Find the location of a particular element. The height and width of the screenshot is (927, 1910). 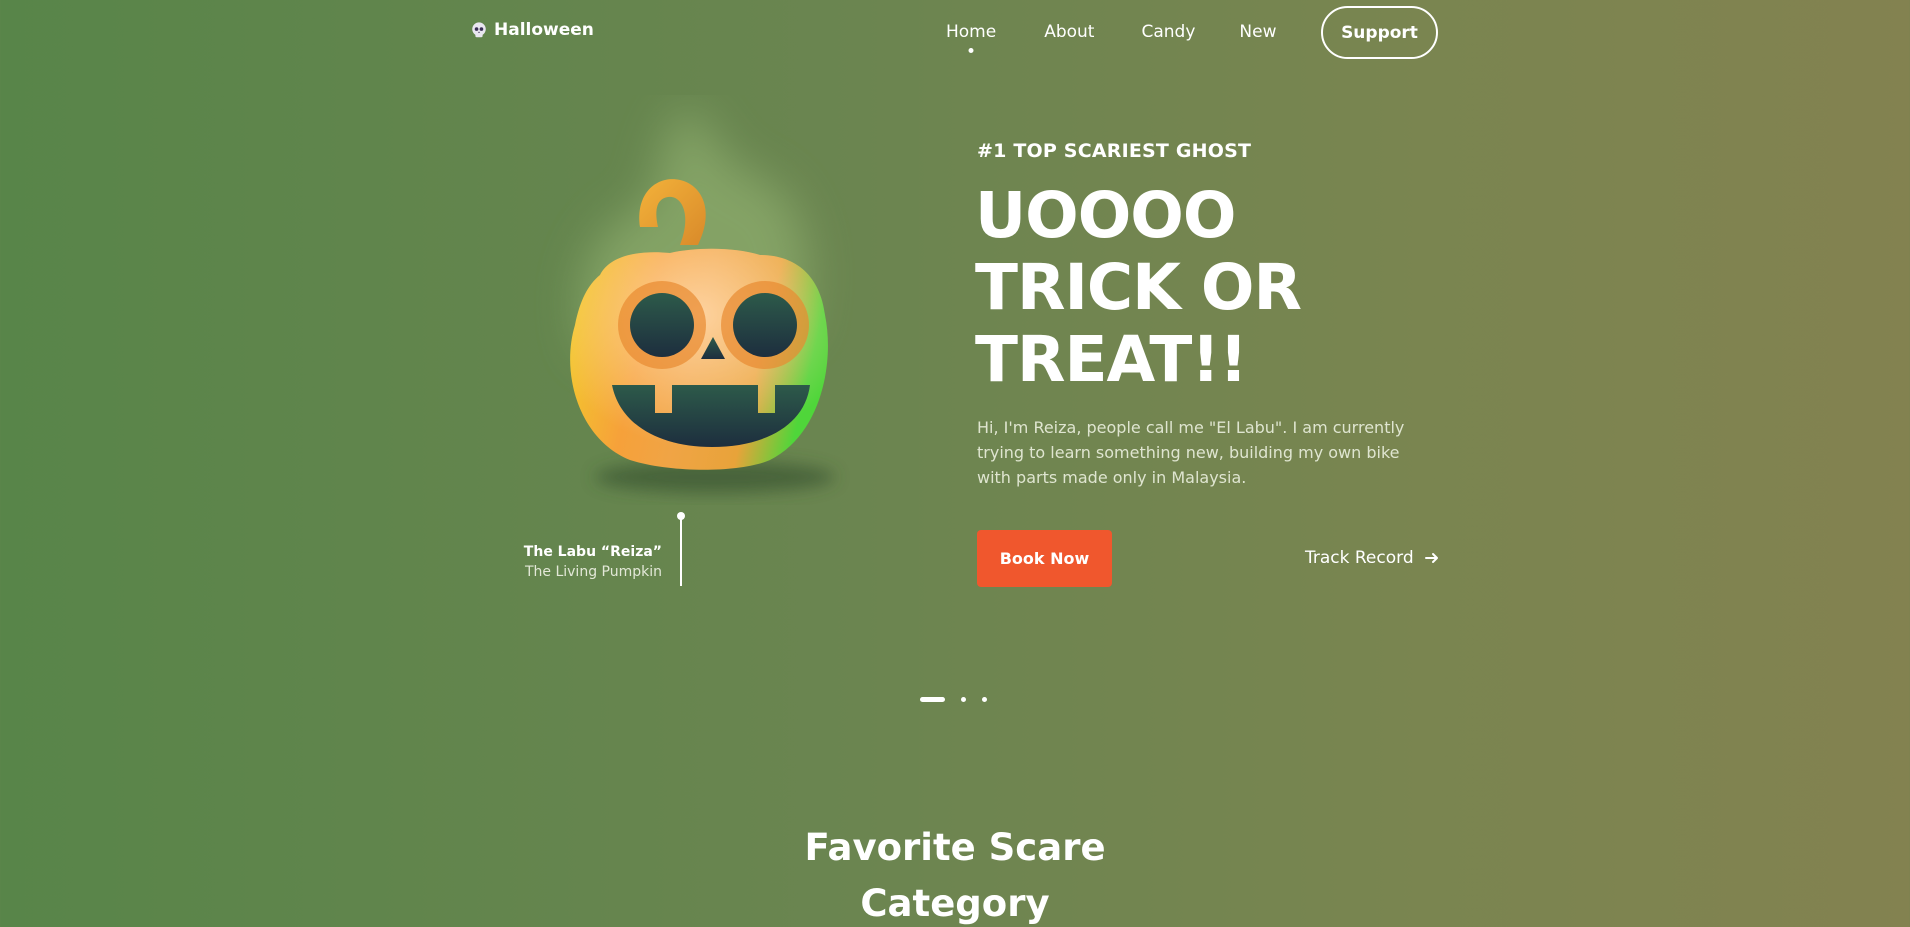

nav-link-home-label: Home is located at coordinates (971, 32).